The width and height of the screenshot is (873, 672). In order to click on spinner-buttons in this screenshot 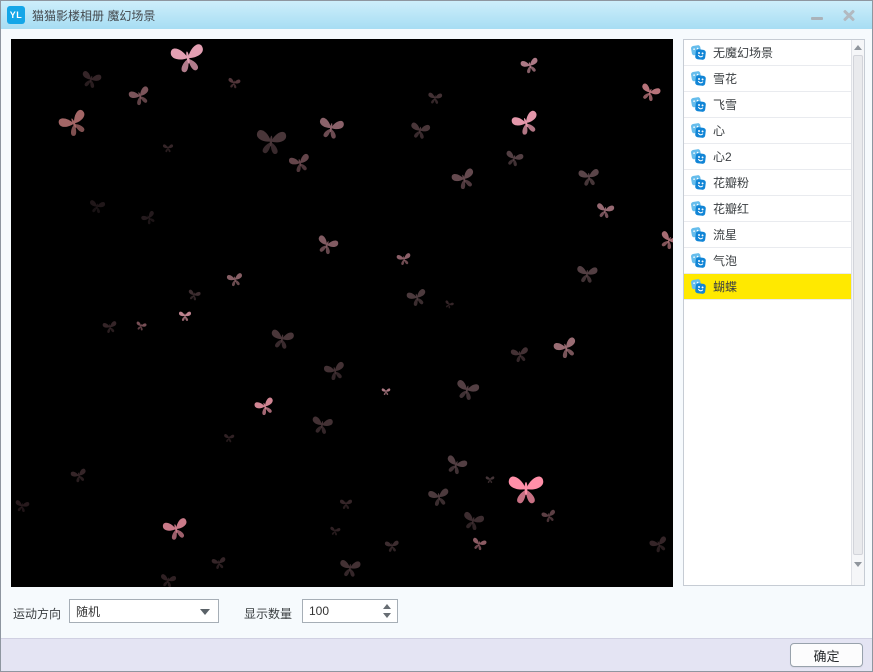, I will do `click(387, 611)`.